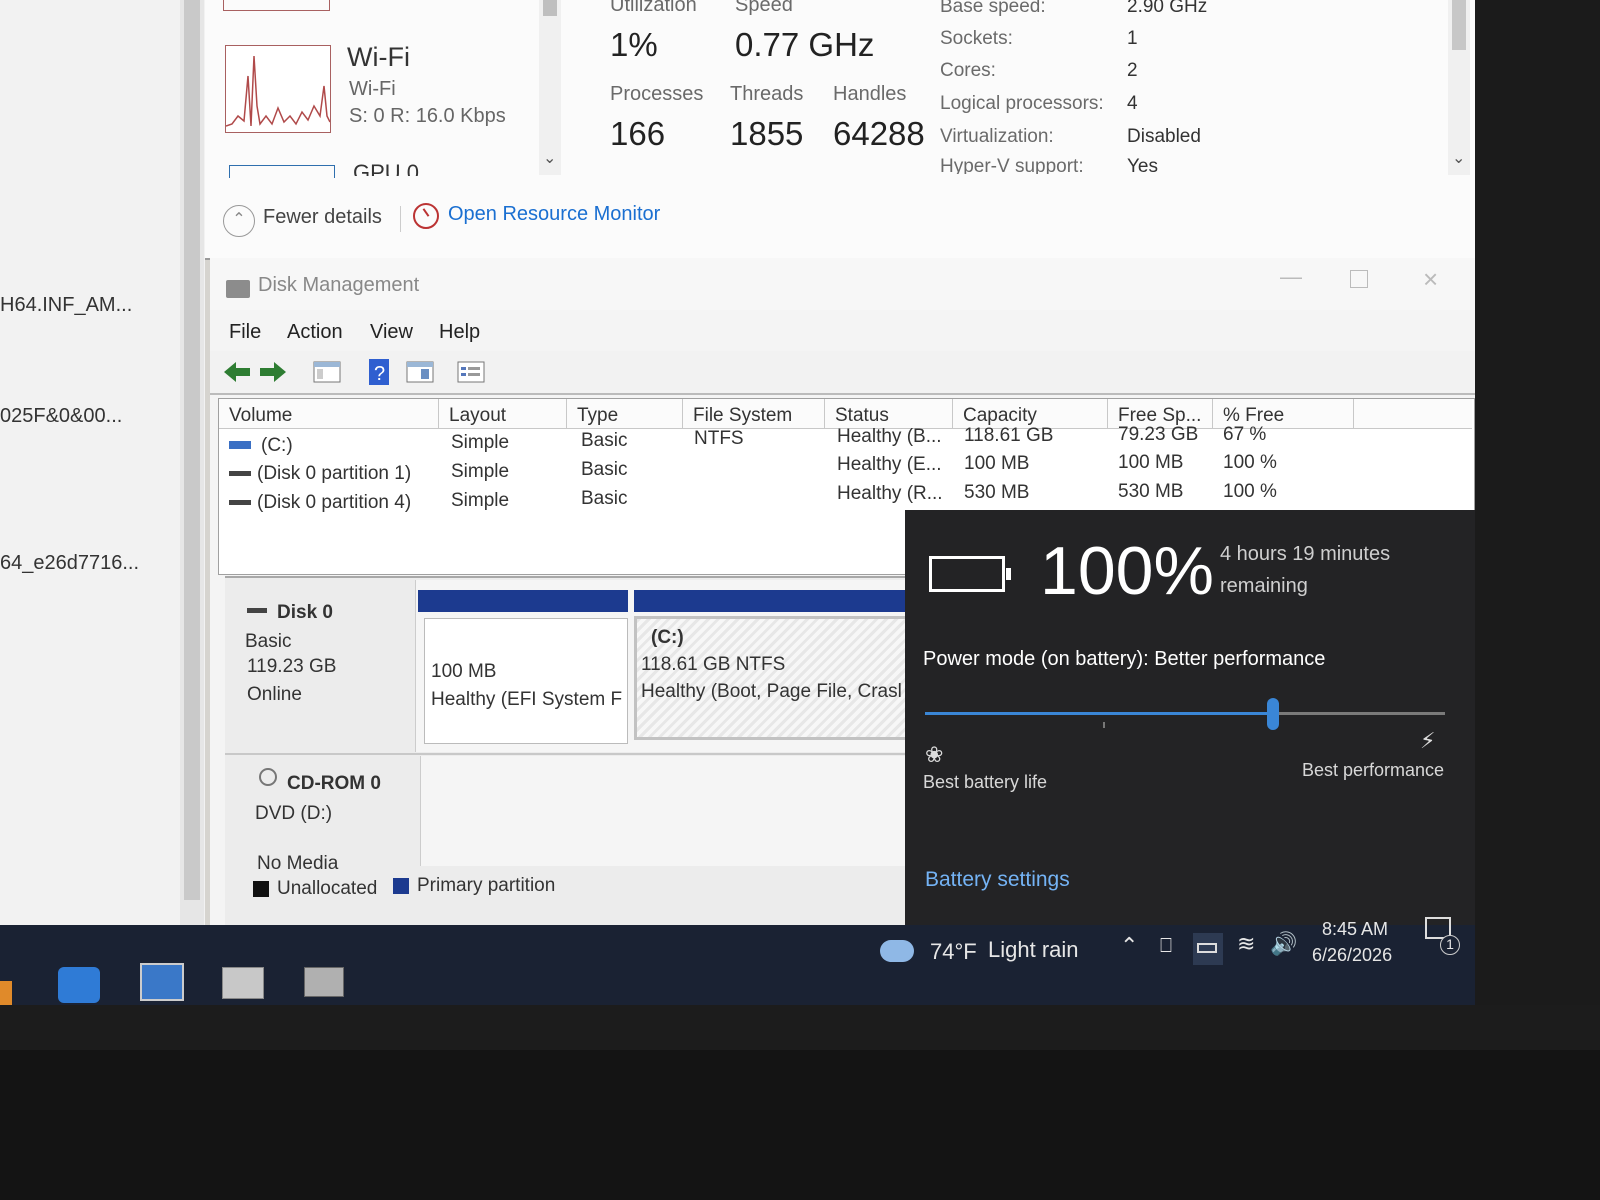 This screenshot has height=1200, width=1600. I want to click on weather-temp: 74°F, so click(953, 952).